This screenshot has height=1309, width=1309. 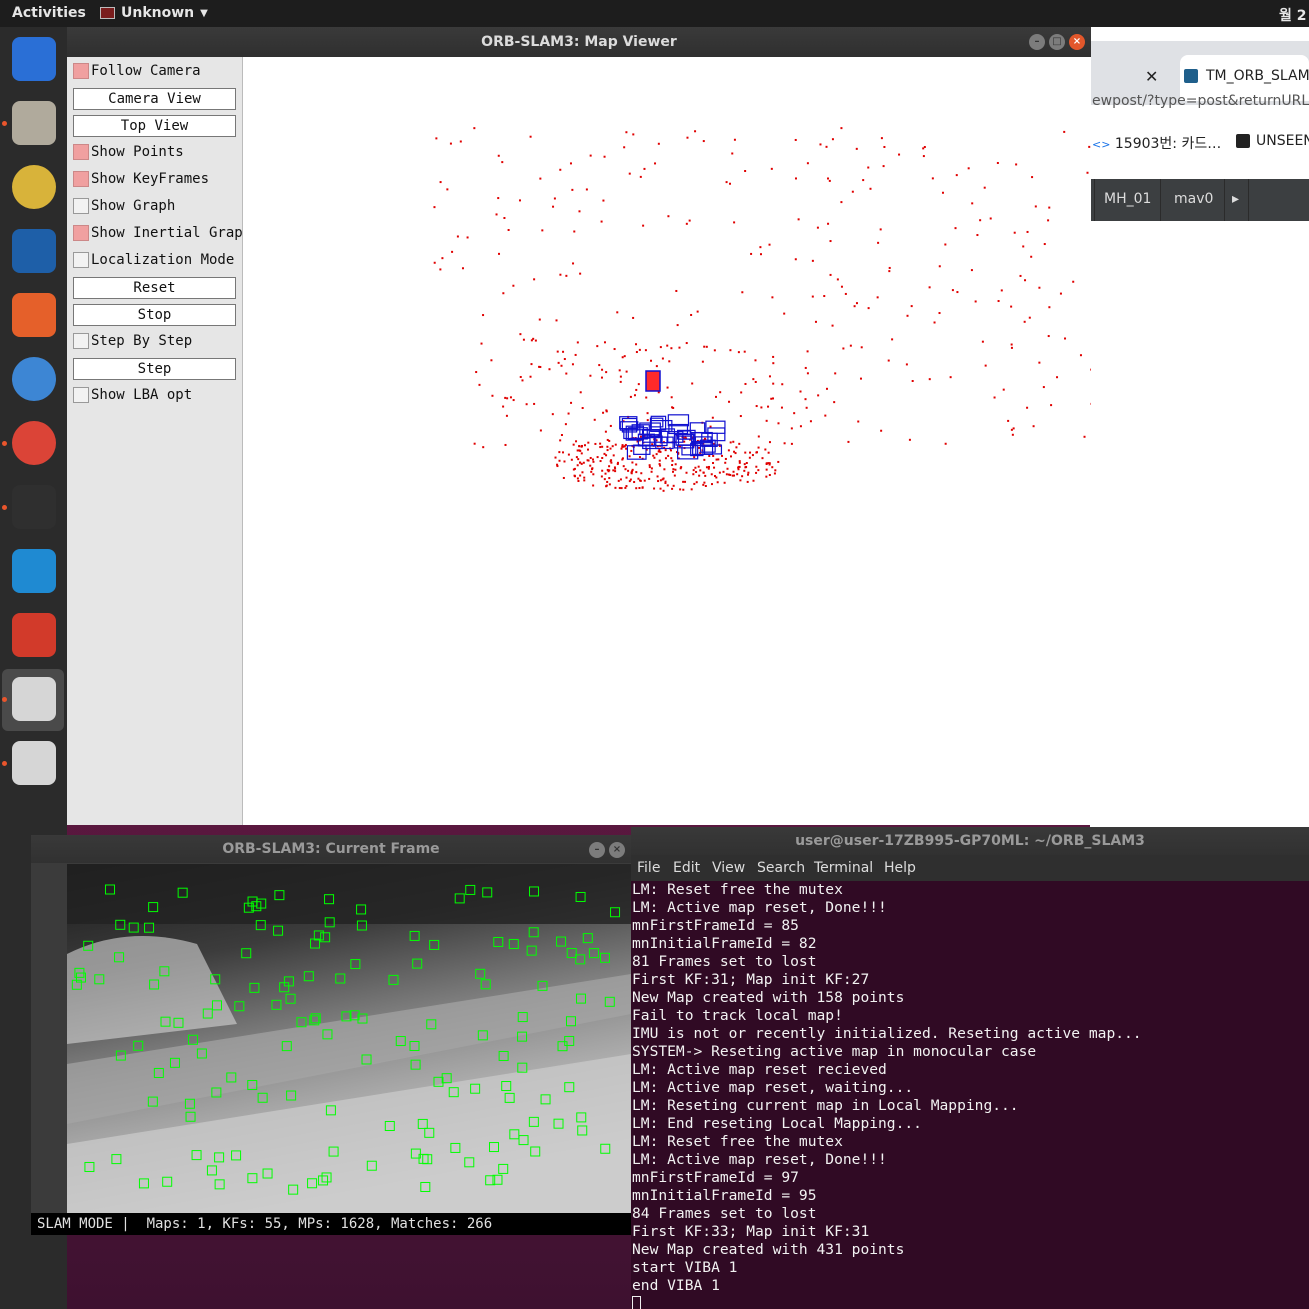 What do you see at coordinates (900, 868) in the screenshot?
I see `menu-help: Help` at bounding box center [900, 868].